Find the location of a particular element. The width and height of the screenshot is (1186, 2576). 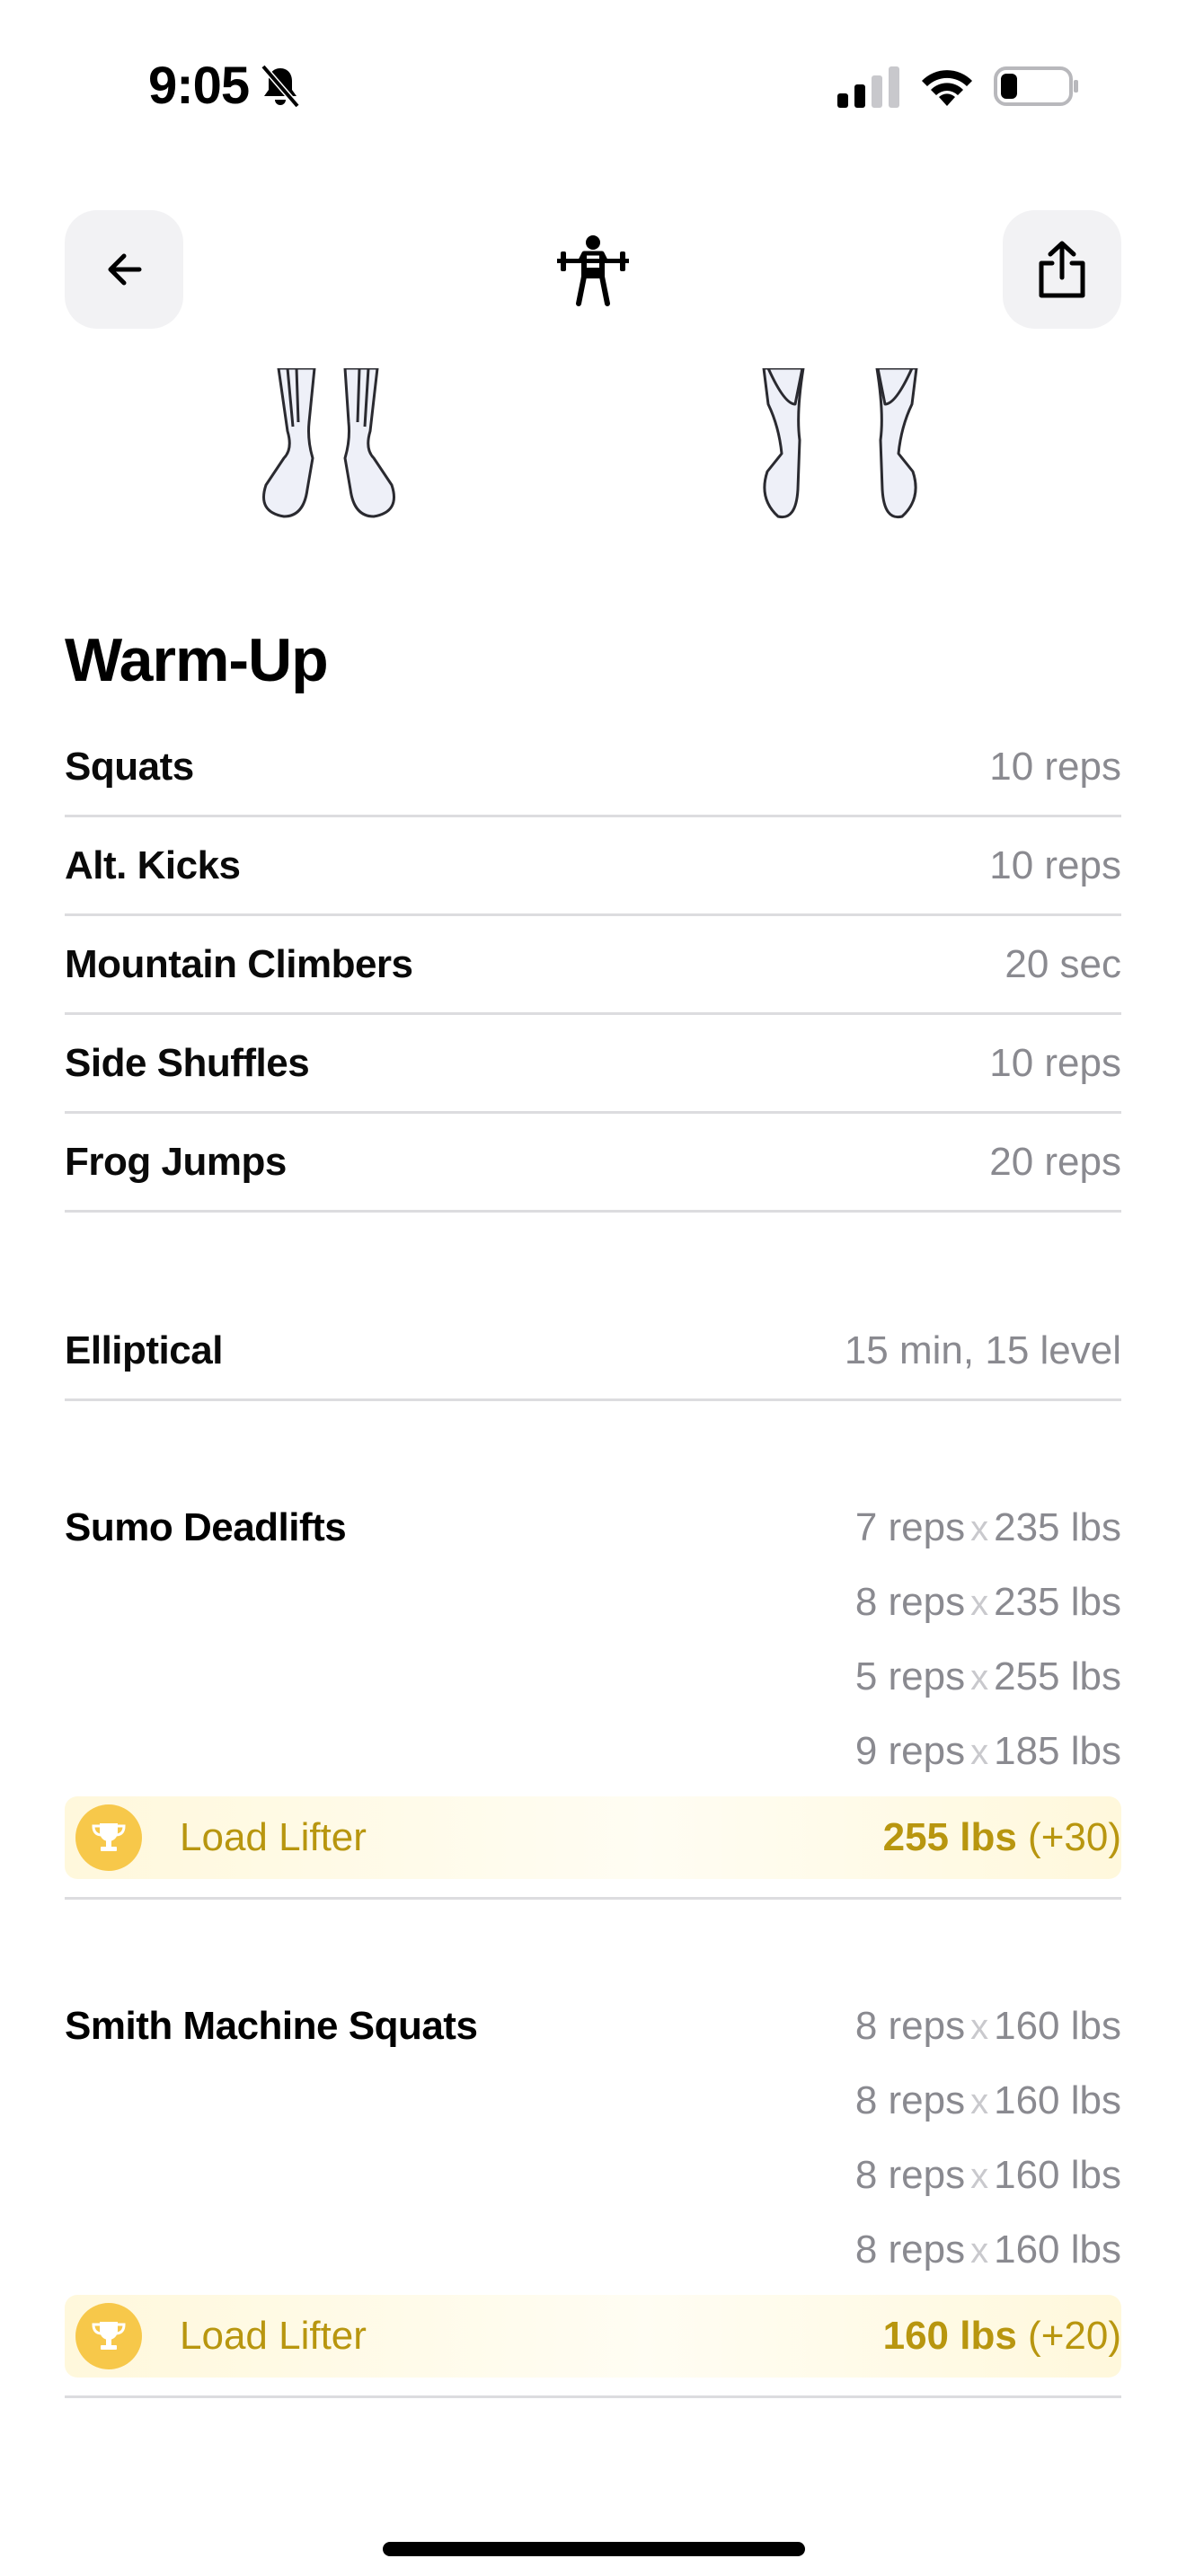

warmup-row: Squats 10 reps is located at coordinates (593, 768).